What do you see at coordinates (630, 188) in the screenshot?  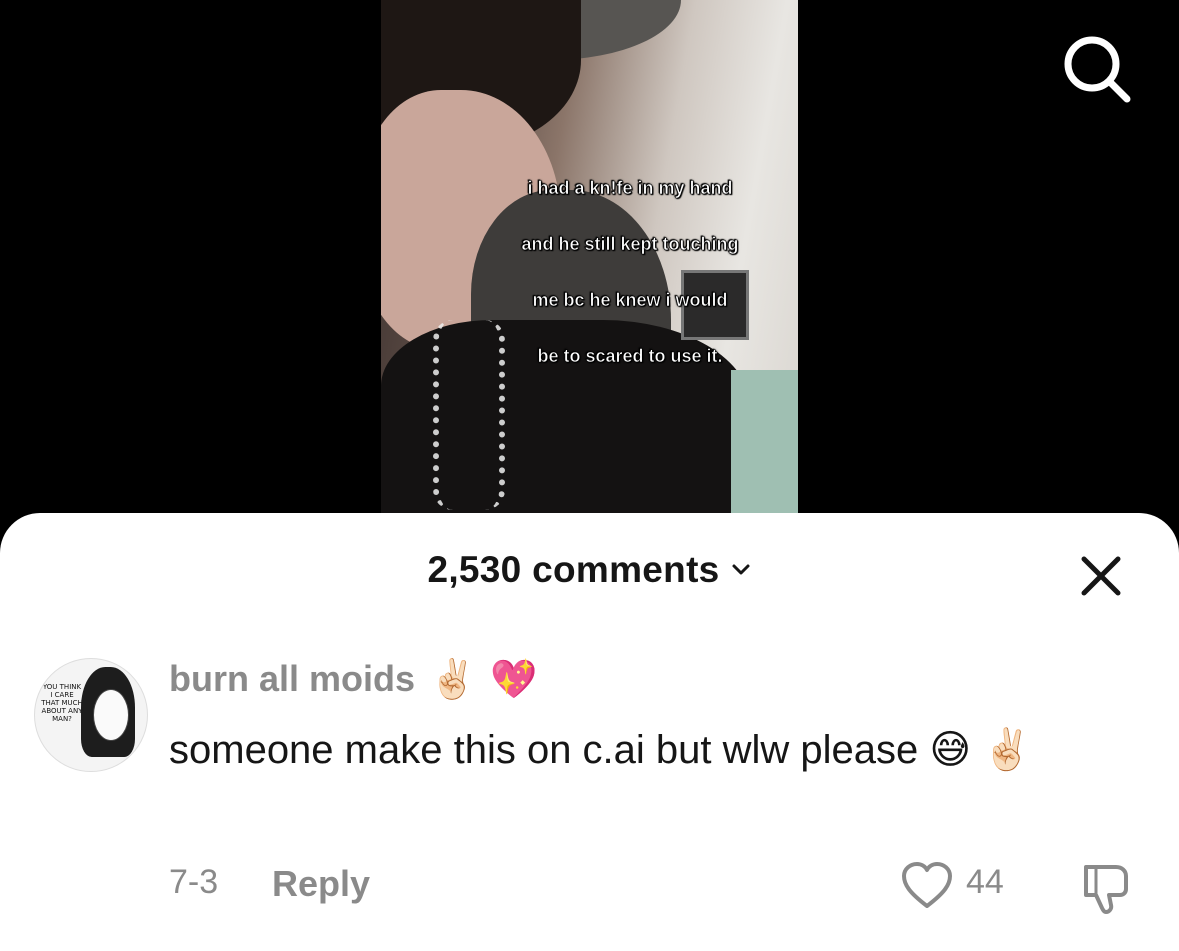 I see `caption-line: i had a kn!fe in my hand` at bounding box center [630, 188].